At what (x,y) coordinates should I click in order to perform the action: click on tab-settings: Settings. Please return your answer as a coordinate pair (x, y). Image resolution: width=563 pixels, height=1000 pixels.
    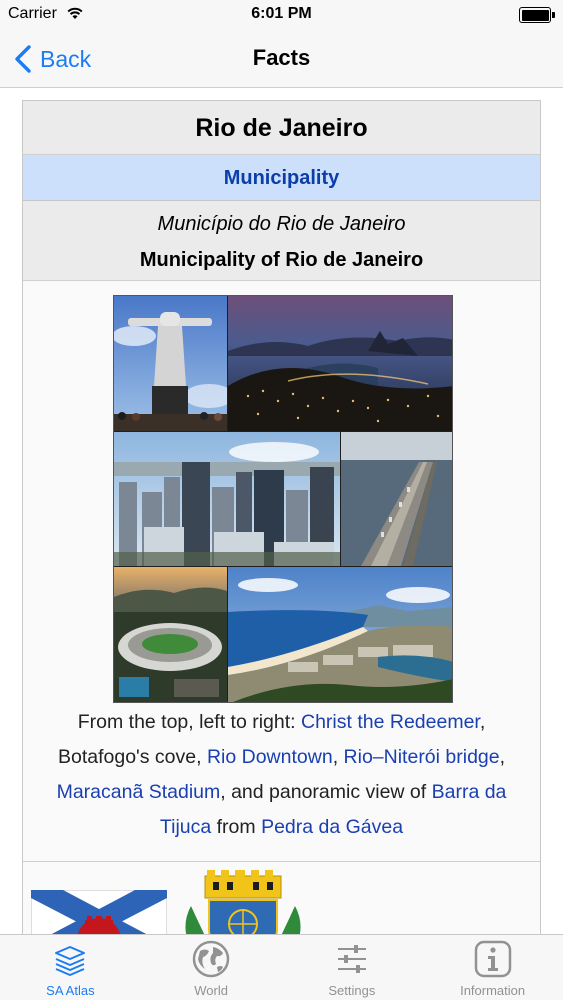
    Looking at the image, I should click on (352, 967).